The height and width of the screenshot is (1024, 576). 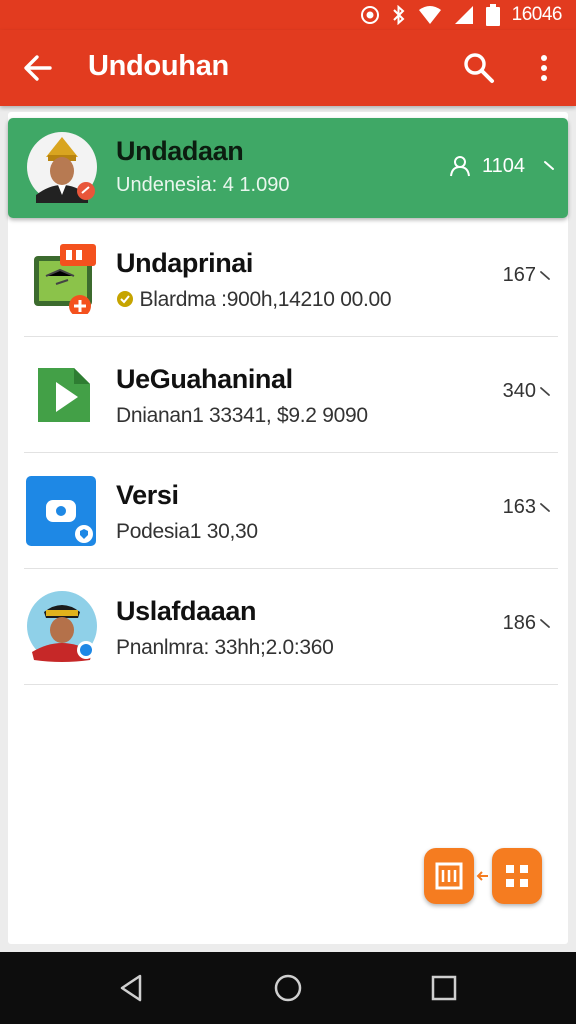 I want to click on grid-icon, so click(x=517, y=876).